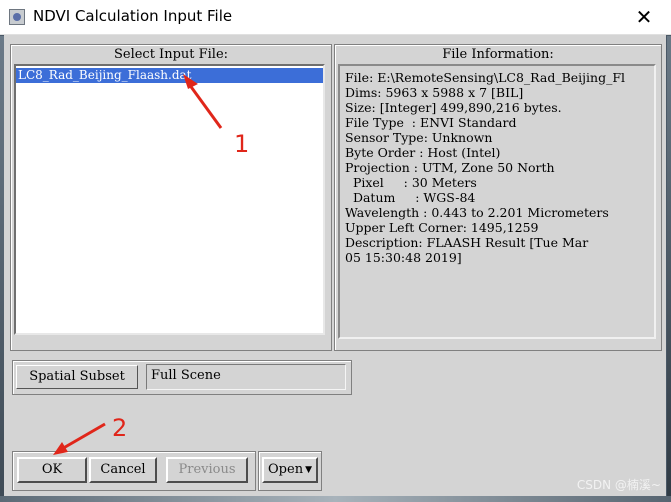 The image size is (671, 502). Describe the element at coordinates (423, 152) in the screenshot. I see `info-line: Byte Order : Host (Intel)` at that location.